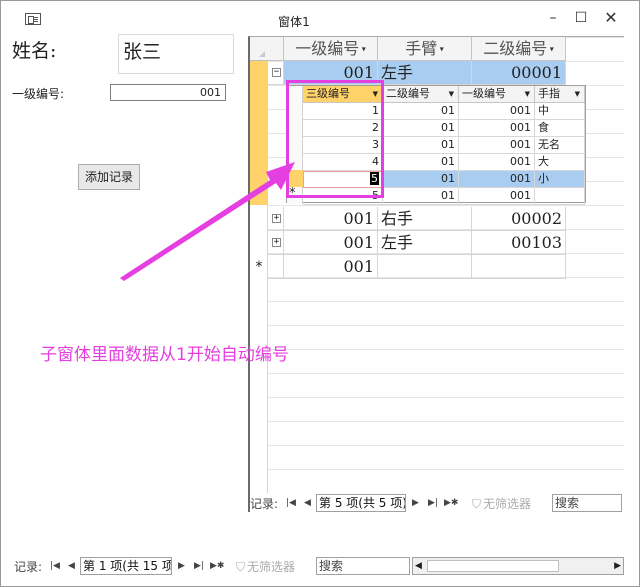 Image resolution: width=640 pixels, height=587 pixels. I want to click on maximize-button: ☐, so click(581, 18).